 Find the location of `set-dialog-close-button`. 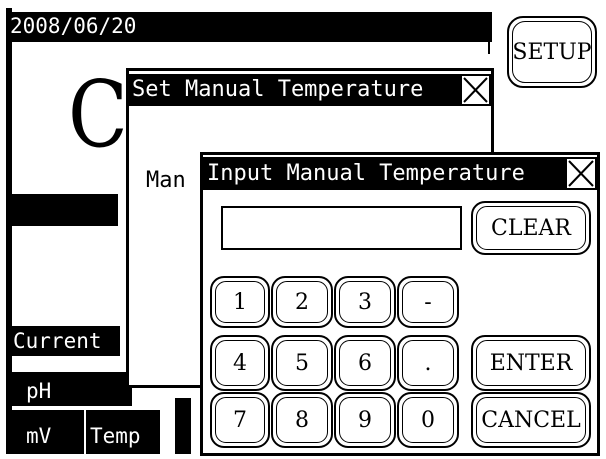

set-dialog-close-button is located at coordinates (475, 90).